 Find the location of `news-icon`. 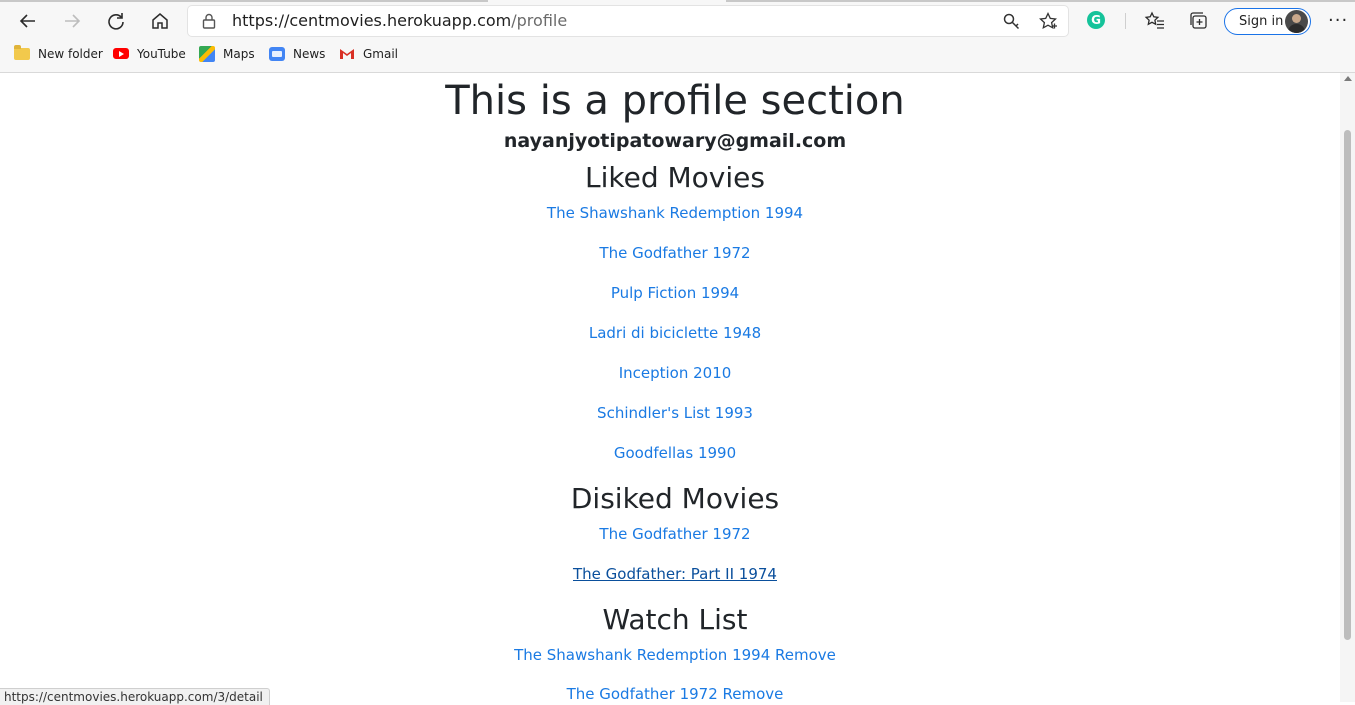

news-icon is located at coordinates (277, 54).